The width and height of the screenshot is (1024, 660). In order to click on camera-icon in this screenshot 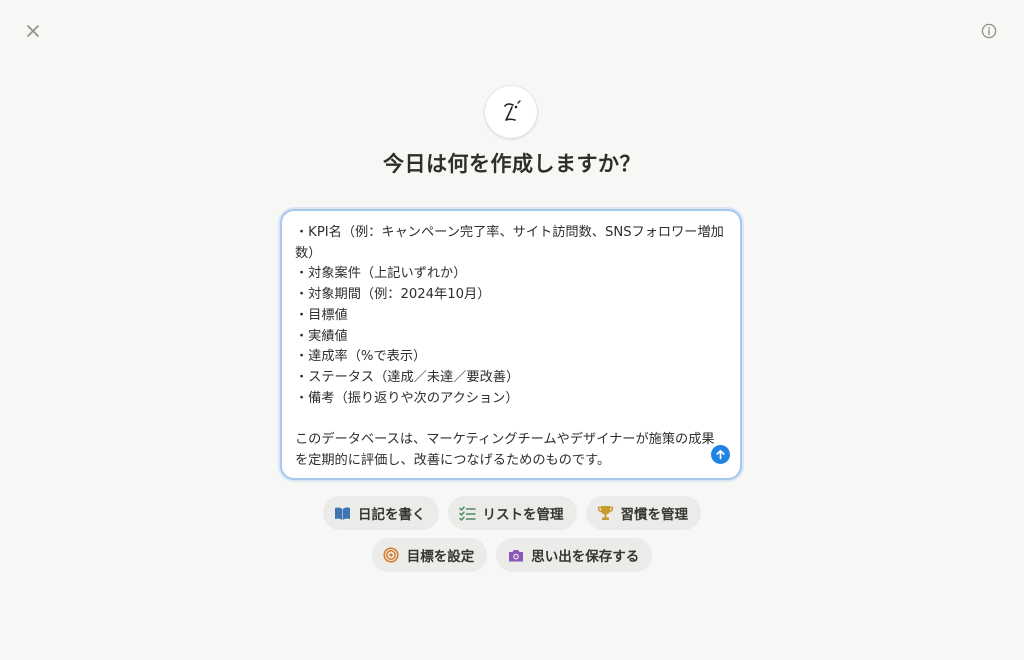, I will do `click(515, 555)`.